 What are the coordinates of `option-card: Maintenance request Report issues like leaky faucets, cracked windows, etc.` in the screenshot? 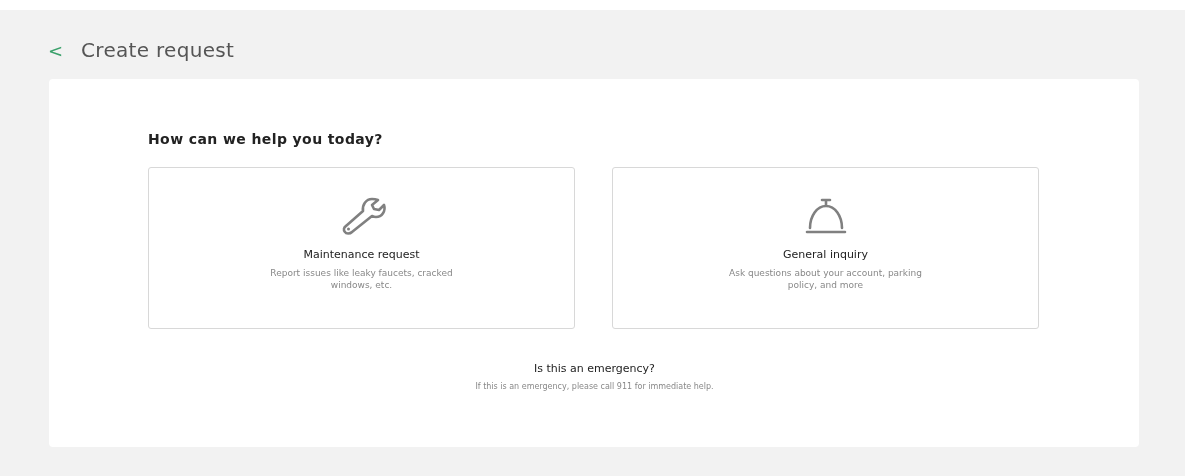 It's located at (361, 248).